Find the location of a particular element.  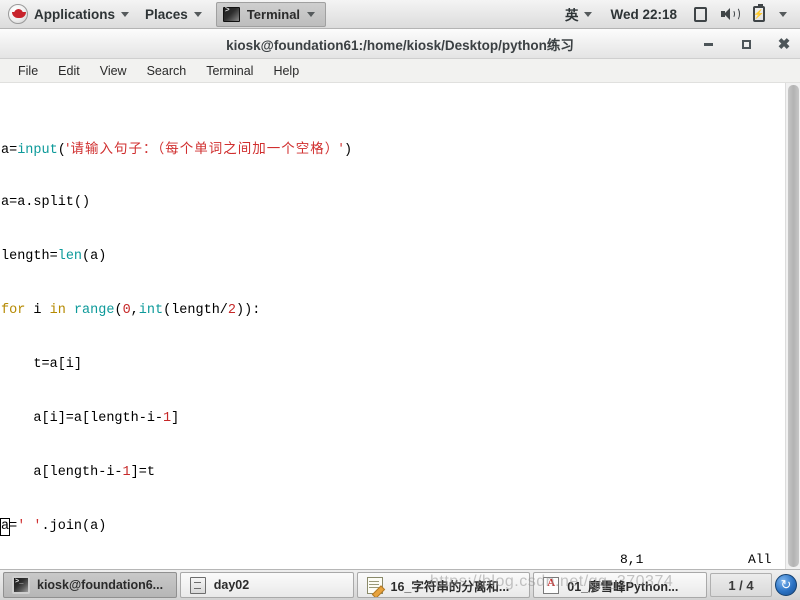

menu-terminal: Terminal is located at coordinates (229, 71).